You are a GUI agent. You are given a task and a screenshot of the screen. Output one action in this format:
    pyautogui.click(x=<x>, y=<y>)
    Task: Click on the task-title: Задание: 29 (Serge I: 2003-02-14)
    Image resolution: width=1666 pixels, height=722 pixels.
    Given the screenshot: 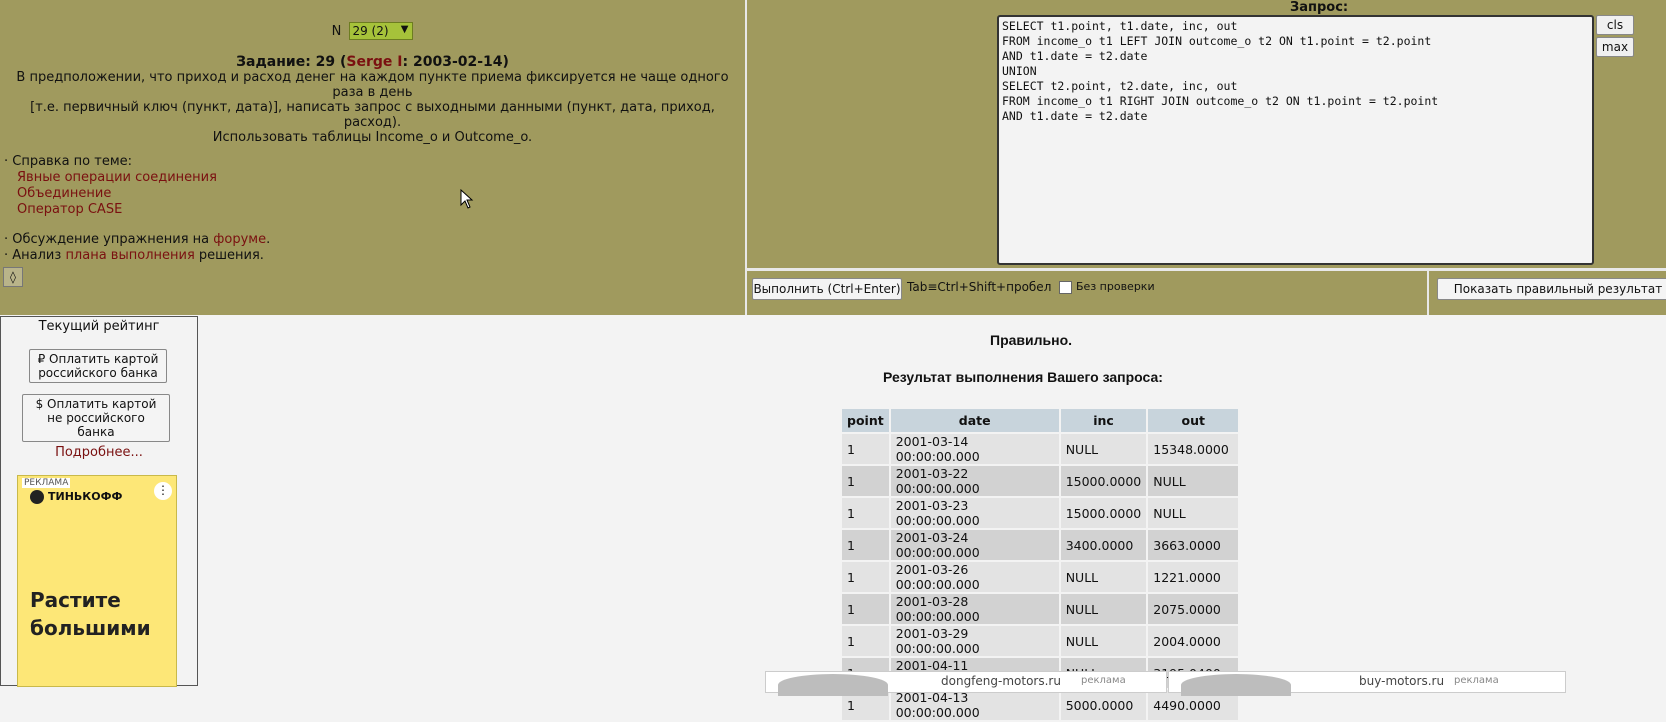 What is the action you would take?
    pyautogui.click(x=372, y=62)
    